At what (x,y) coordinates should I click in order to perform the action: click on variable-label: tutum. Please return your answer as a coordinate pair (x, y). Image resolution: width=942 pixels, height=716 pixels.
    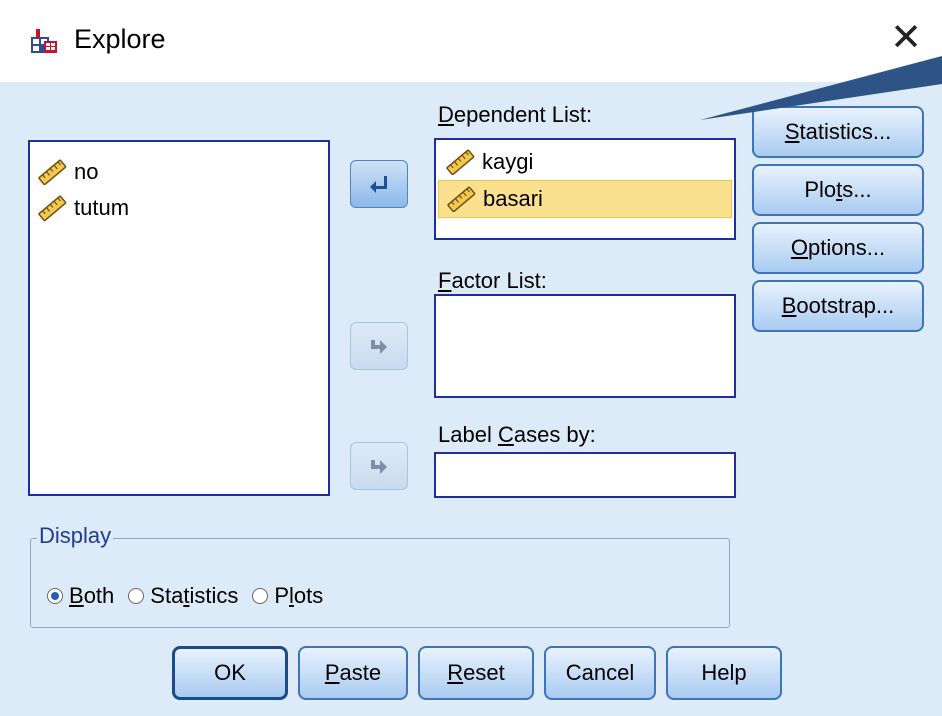
    Looking at the image, I should click on (102, 207).